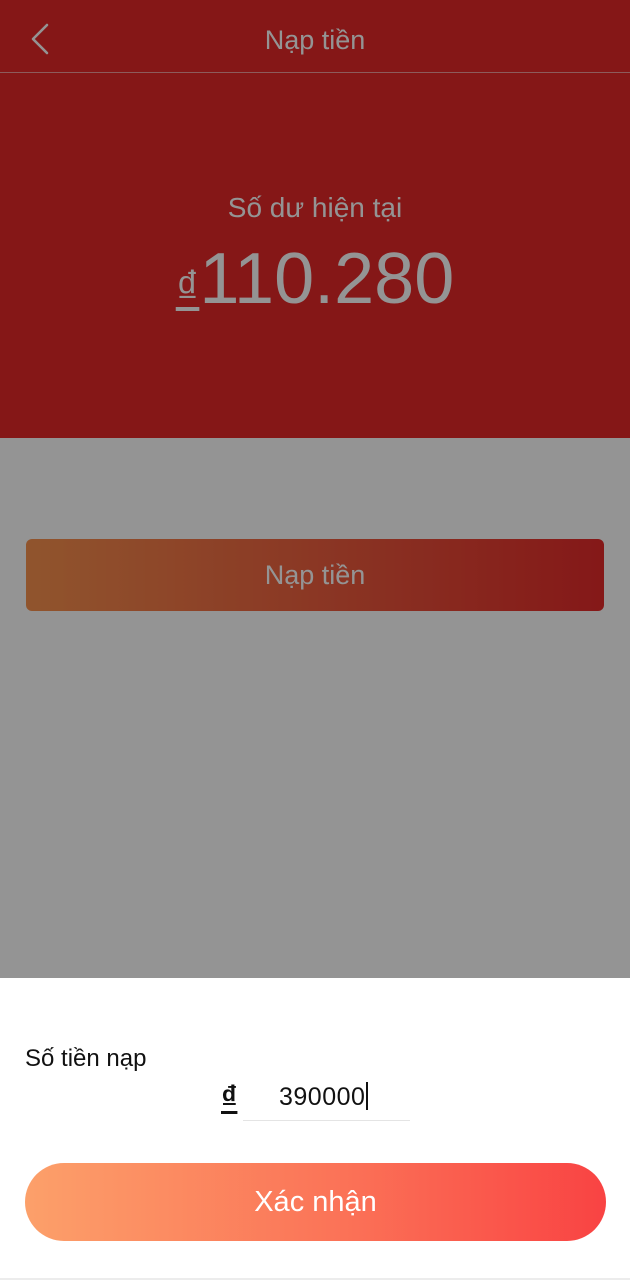 The image size is (630, 1280). What do you see at coordinates (86, 1058) in the screenshot?
I see `amount-label: Số tiền nạp` at bounding box center [86, 1058].